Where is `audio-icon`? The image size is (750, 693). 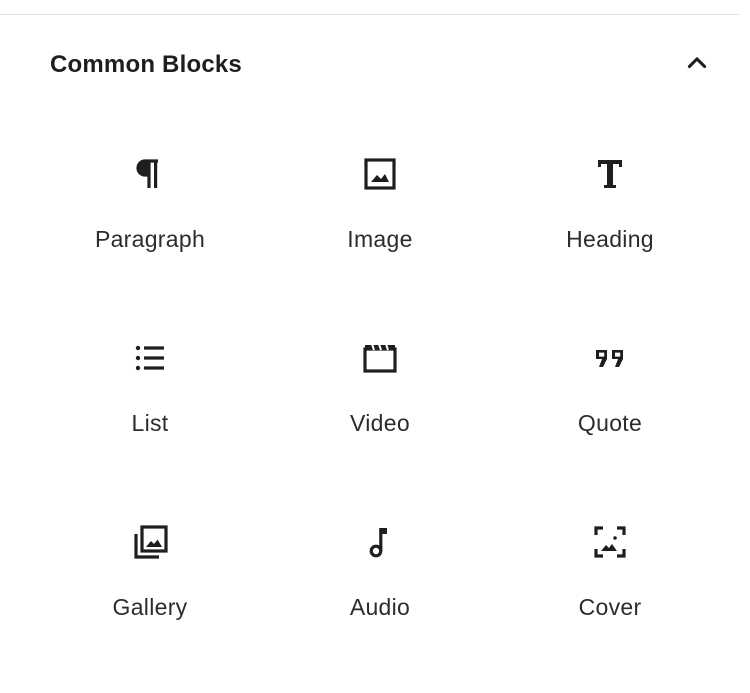 audio-icon is located at coordinates (380, 542).